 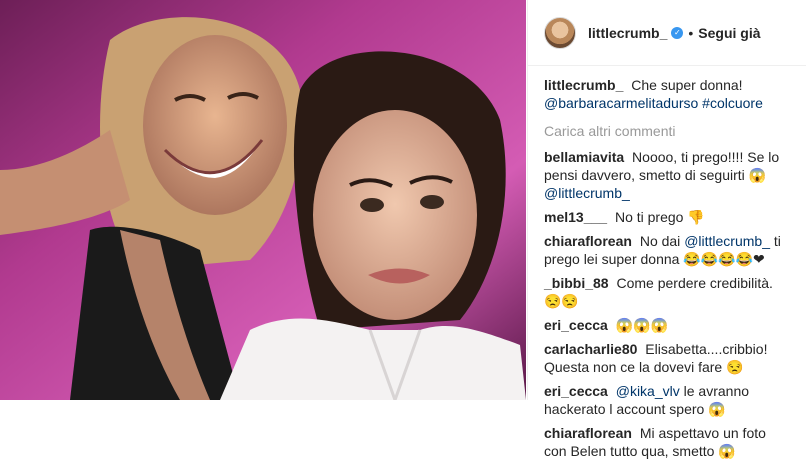 I want to click on caption-hashtag: #colcuore, so click(x=732, y=103).